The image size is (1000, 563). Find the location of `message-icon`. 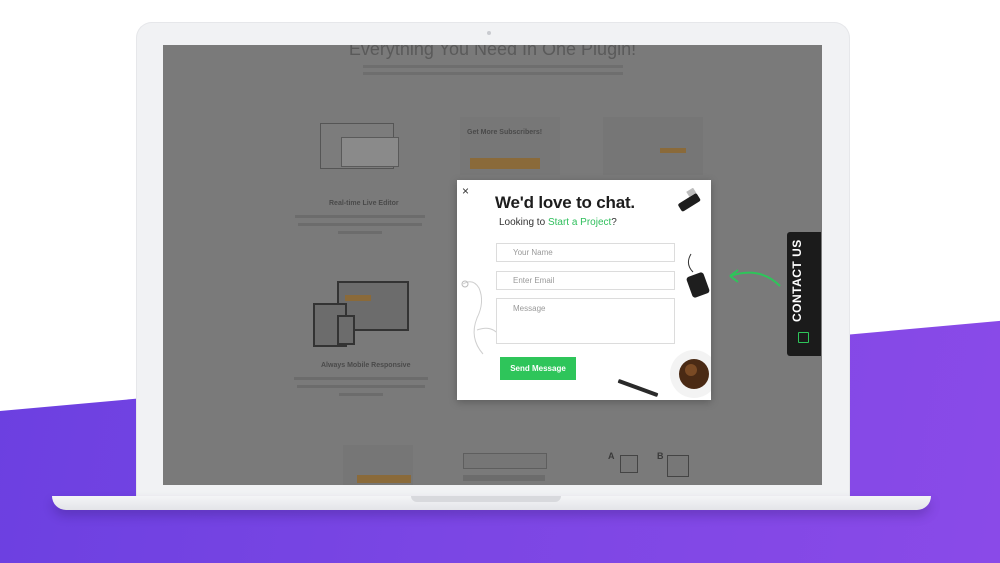

message-icon is located at coordinates (803, 337).